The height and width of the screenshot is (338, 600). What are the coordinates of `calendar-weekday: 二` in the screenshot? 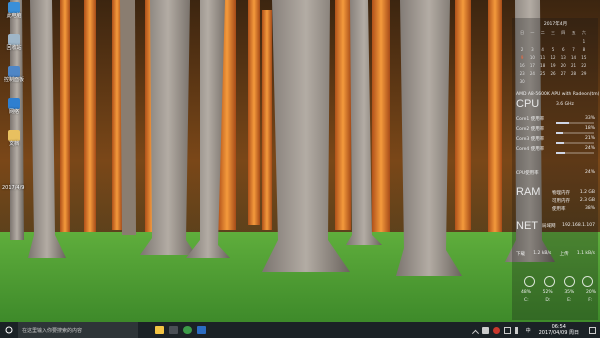 It's located at (542, 32).